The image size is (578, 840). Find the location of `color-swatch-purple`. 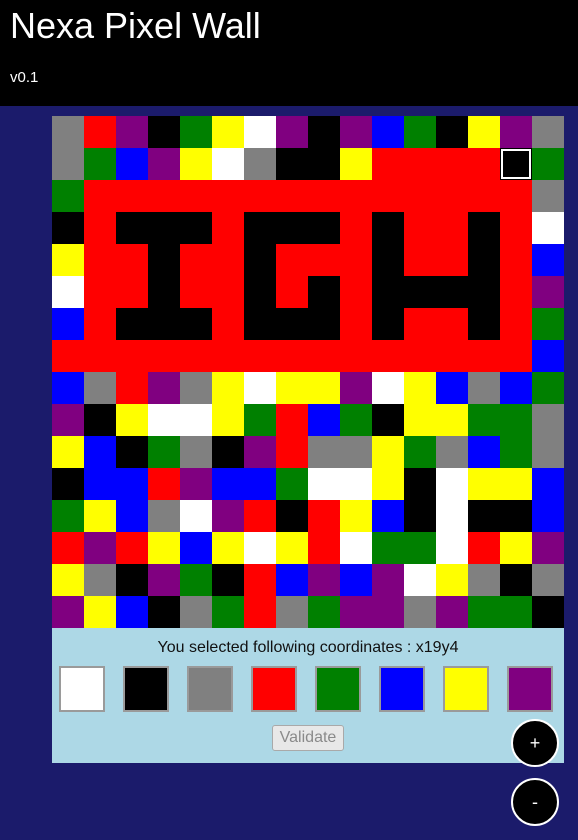

color-swatch-purple is located at coordinates (530, 689).